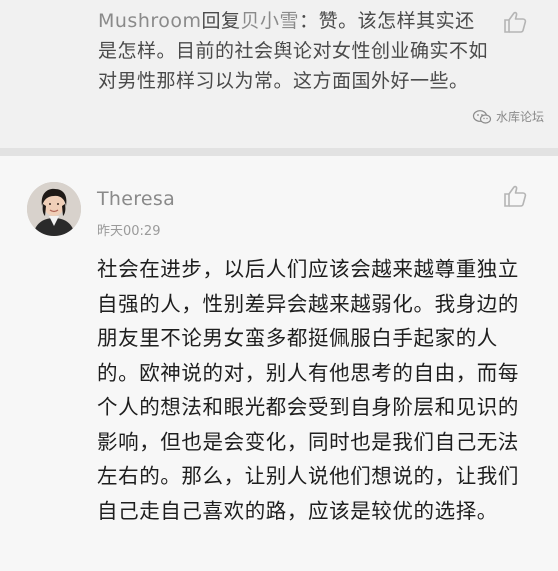  Describe the element at coordinates (129, 231) in the screenshot. I see `comment-timestamp: 昨天00:29` at that location.